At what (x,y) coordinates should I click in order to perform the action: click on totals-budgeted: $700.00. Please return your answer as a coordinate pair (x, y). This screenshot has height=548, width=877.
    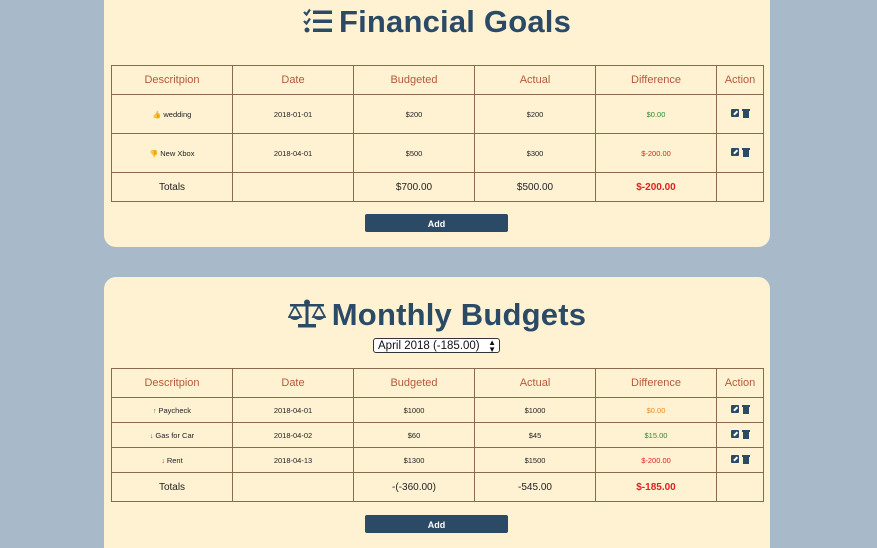
    Looking at the image, I should click on (414, 187).